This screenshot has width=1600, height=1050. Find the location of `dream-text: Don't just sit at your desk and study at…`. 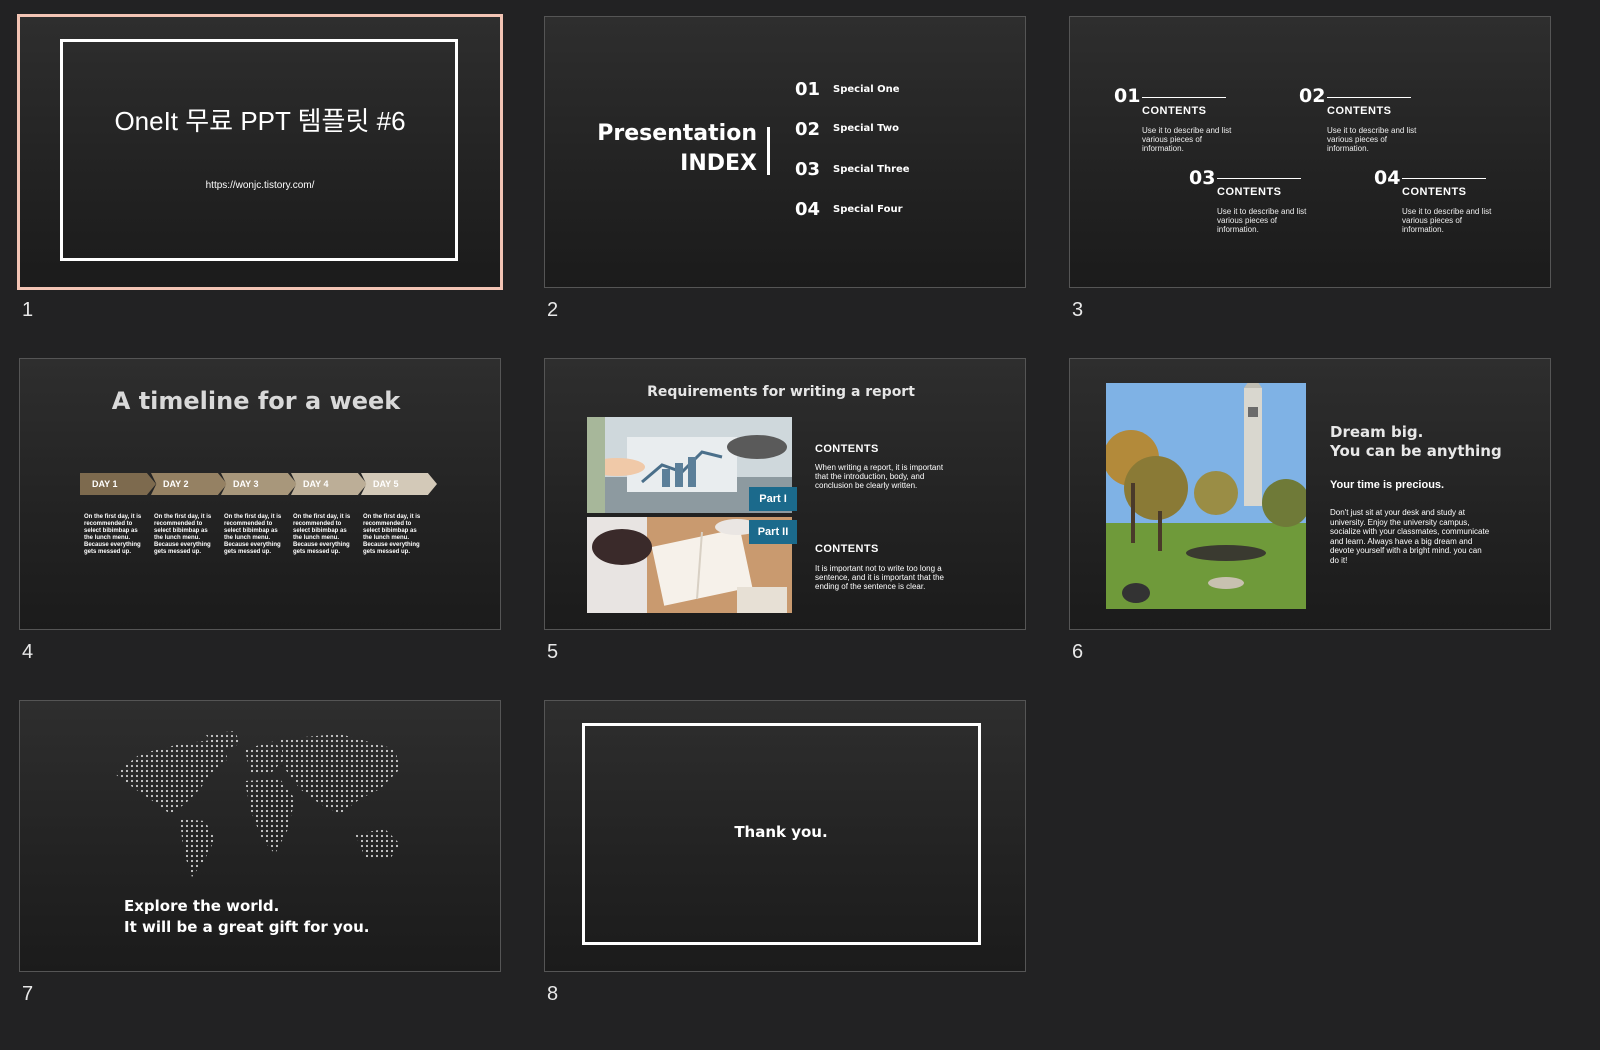

dream-text: Don't just sit at your desk and study at… is located at coordinates (1410, 536).